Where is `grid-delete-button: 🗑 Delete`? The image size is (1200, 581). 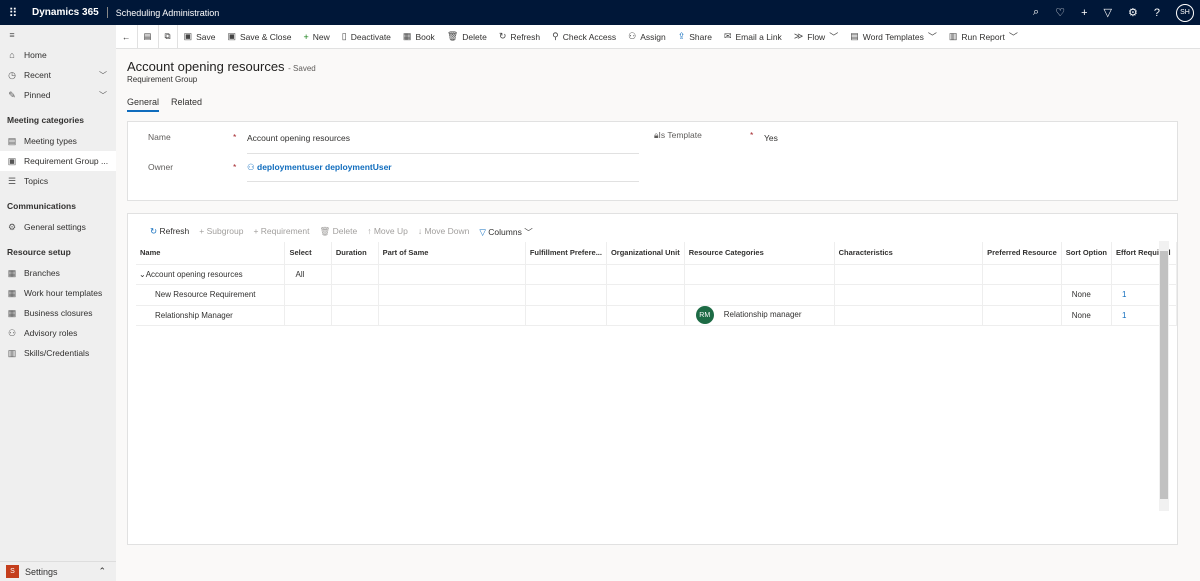
grid-delete-button: 🗑 Delete is located at coordinates (338, 232).